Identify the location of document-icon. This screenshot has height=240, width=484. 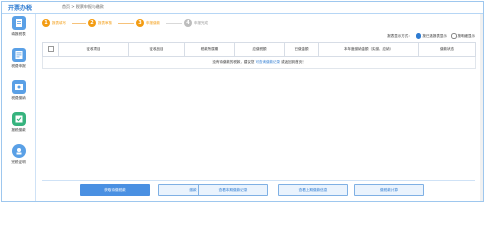
(18, 23).